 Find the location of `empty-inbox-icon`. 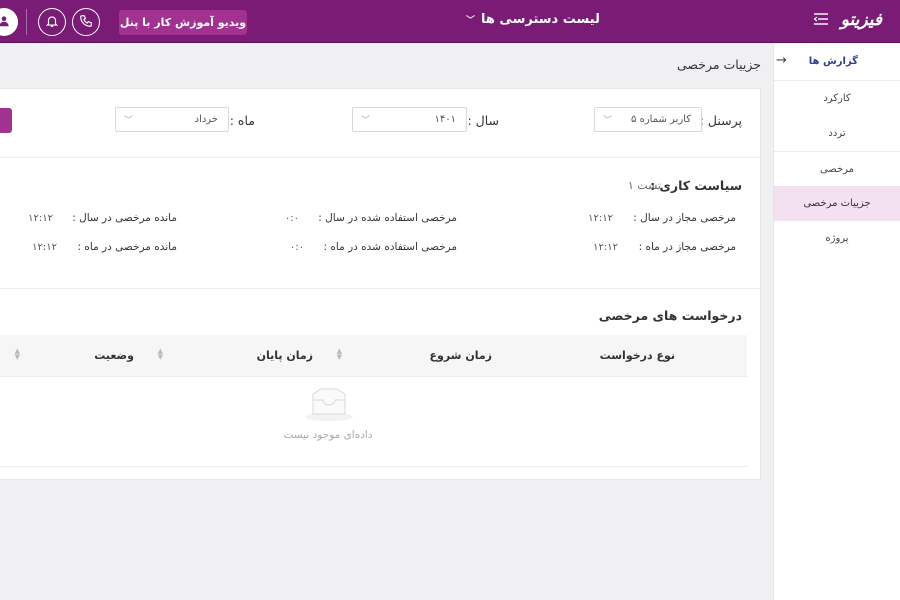

empty-inbox-icon is located at coordinates (329, 406).